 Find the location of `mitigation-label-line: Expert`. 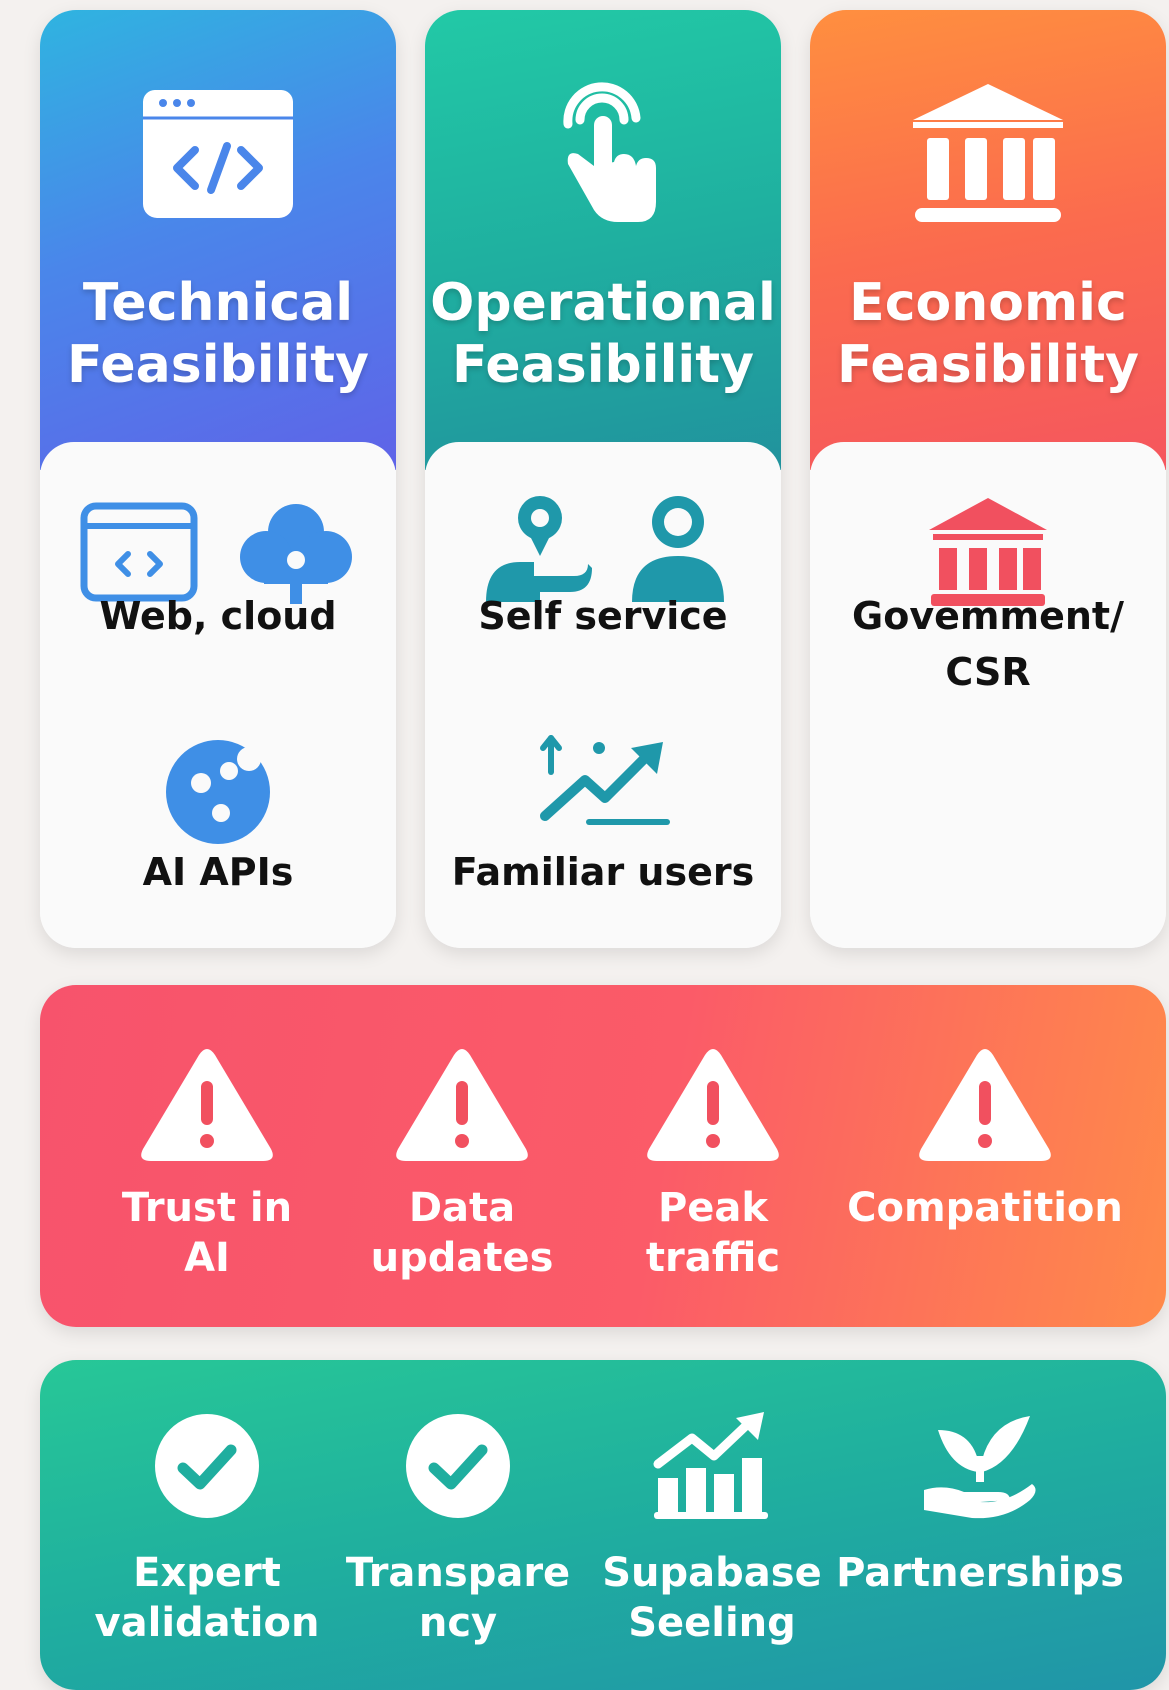

mitigation-label-line: Expert is located at coordinates (207, 1573).